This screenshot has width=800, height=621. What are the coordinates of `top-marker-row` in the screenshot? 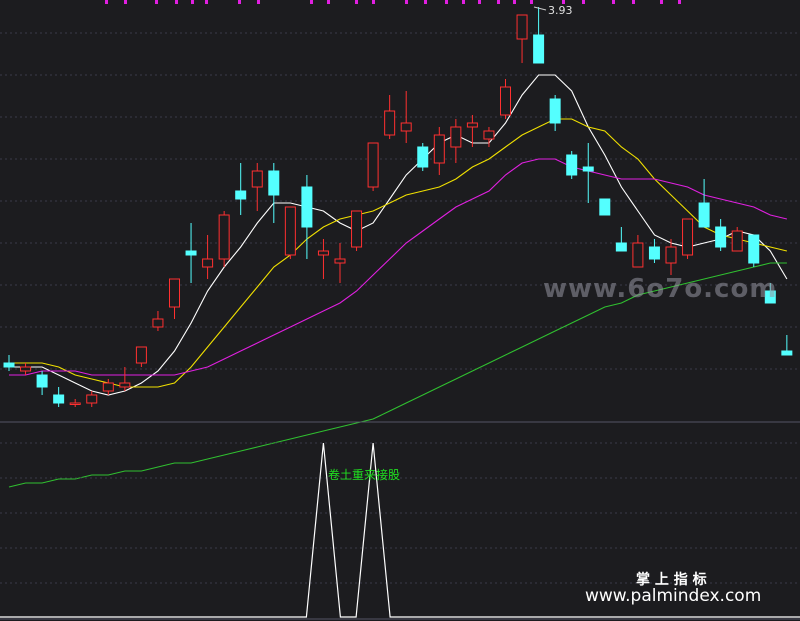 It's located at (393, 2).